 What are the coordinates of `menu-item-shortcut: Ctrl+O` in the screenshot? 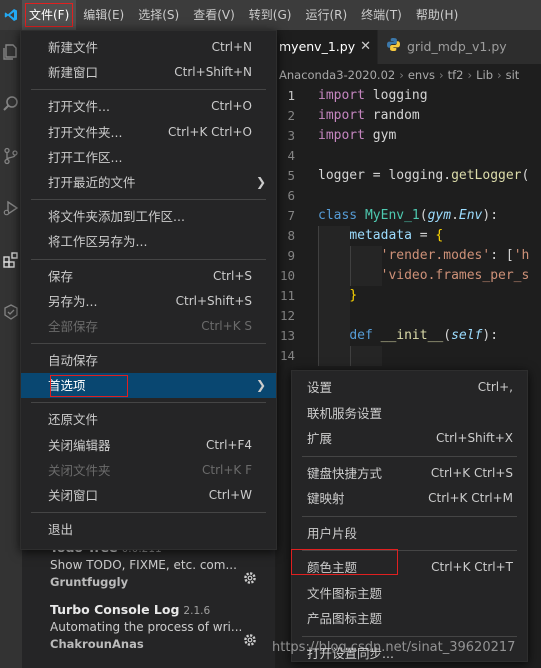 It's located at (231, 106).